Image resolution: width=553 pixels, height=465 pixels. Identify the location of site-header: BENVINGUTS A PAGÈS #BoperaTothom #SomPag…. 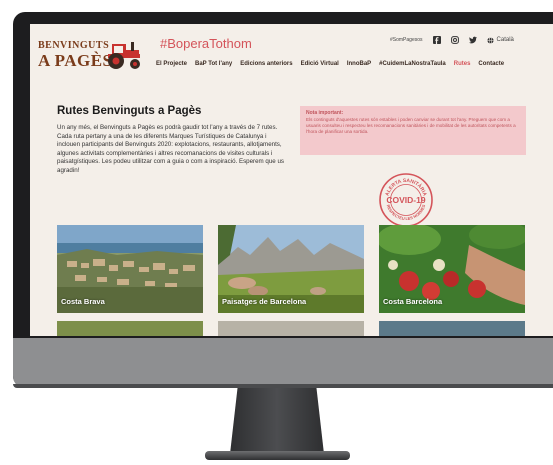
(291, 54).